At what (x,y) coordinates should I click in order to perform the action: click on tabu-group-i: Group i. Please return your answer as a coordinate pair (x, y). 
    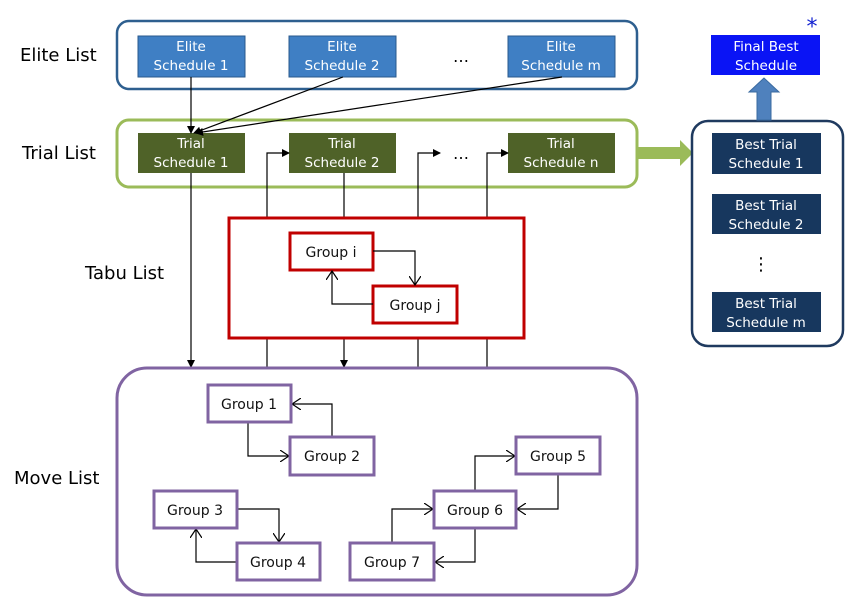
    Looking at the image, I should click on (331, 251).